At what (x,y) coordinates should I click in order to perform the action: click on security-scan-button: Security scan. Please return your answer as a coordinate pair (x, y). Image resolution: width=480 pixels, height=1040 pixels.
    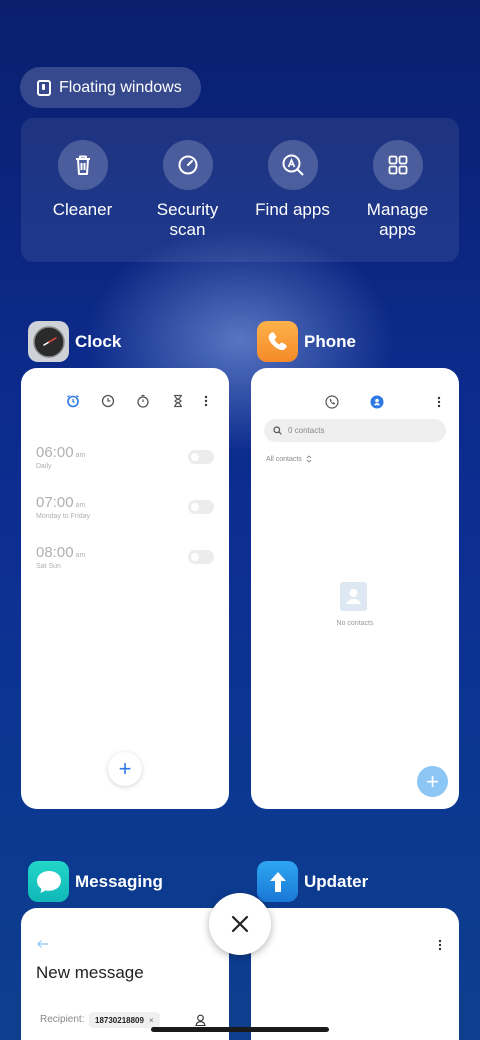
    Looking at the image, I should click on (187, 201).